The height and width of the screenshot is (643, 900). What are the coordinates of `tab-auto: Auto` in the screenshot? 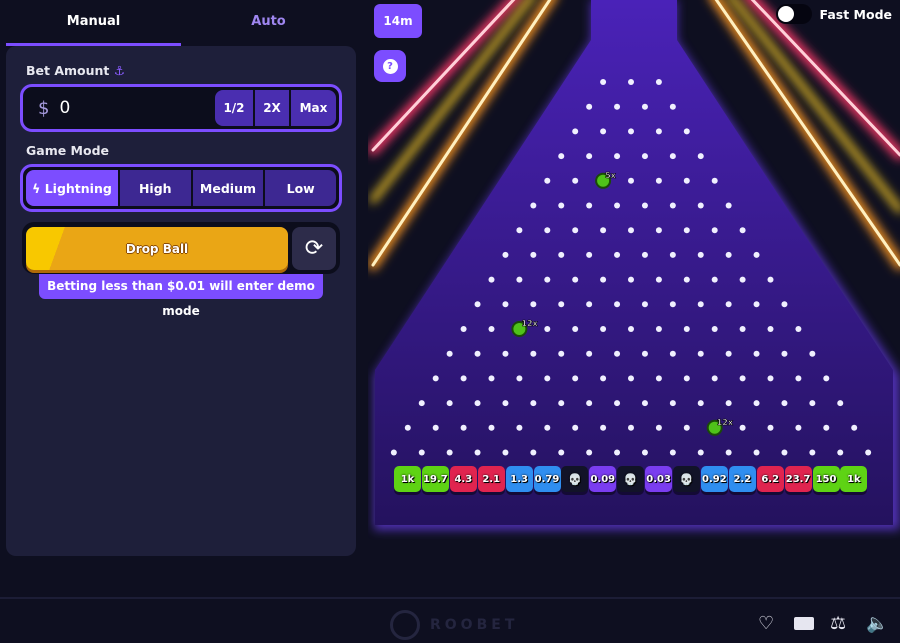 It's located at (268, 23).